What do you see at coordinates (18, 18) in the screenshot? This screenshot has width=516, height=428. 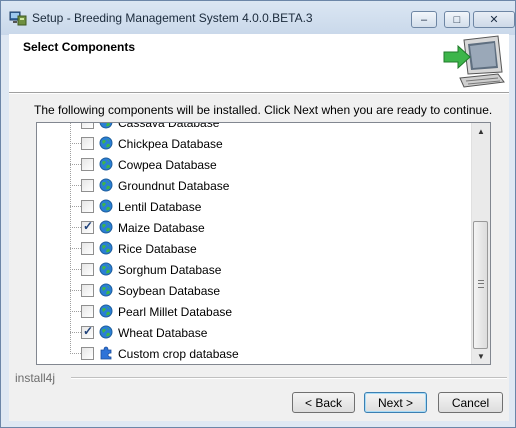 I see `setup-app-icon` at bounding box center [18, 18].